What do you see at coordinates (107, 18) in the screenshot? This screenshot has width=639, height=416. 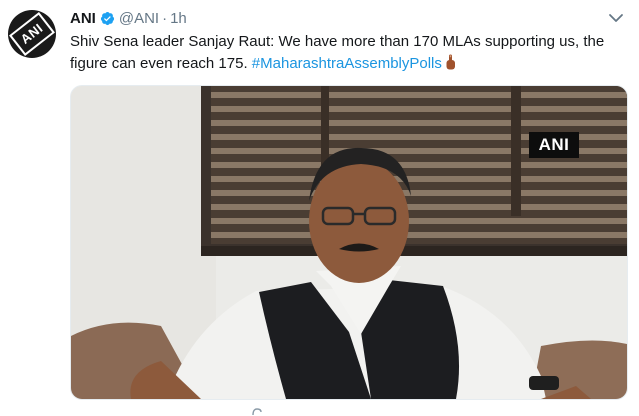 I see `verified-badge-icon` at bounding box center [107, 18].